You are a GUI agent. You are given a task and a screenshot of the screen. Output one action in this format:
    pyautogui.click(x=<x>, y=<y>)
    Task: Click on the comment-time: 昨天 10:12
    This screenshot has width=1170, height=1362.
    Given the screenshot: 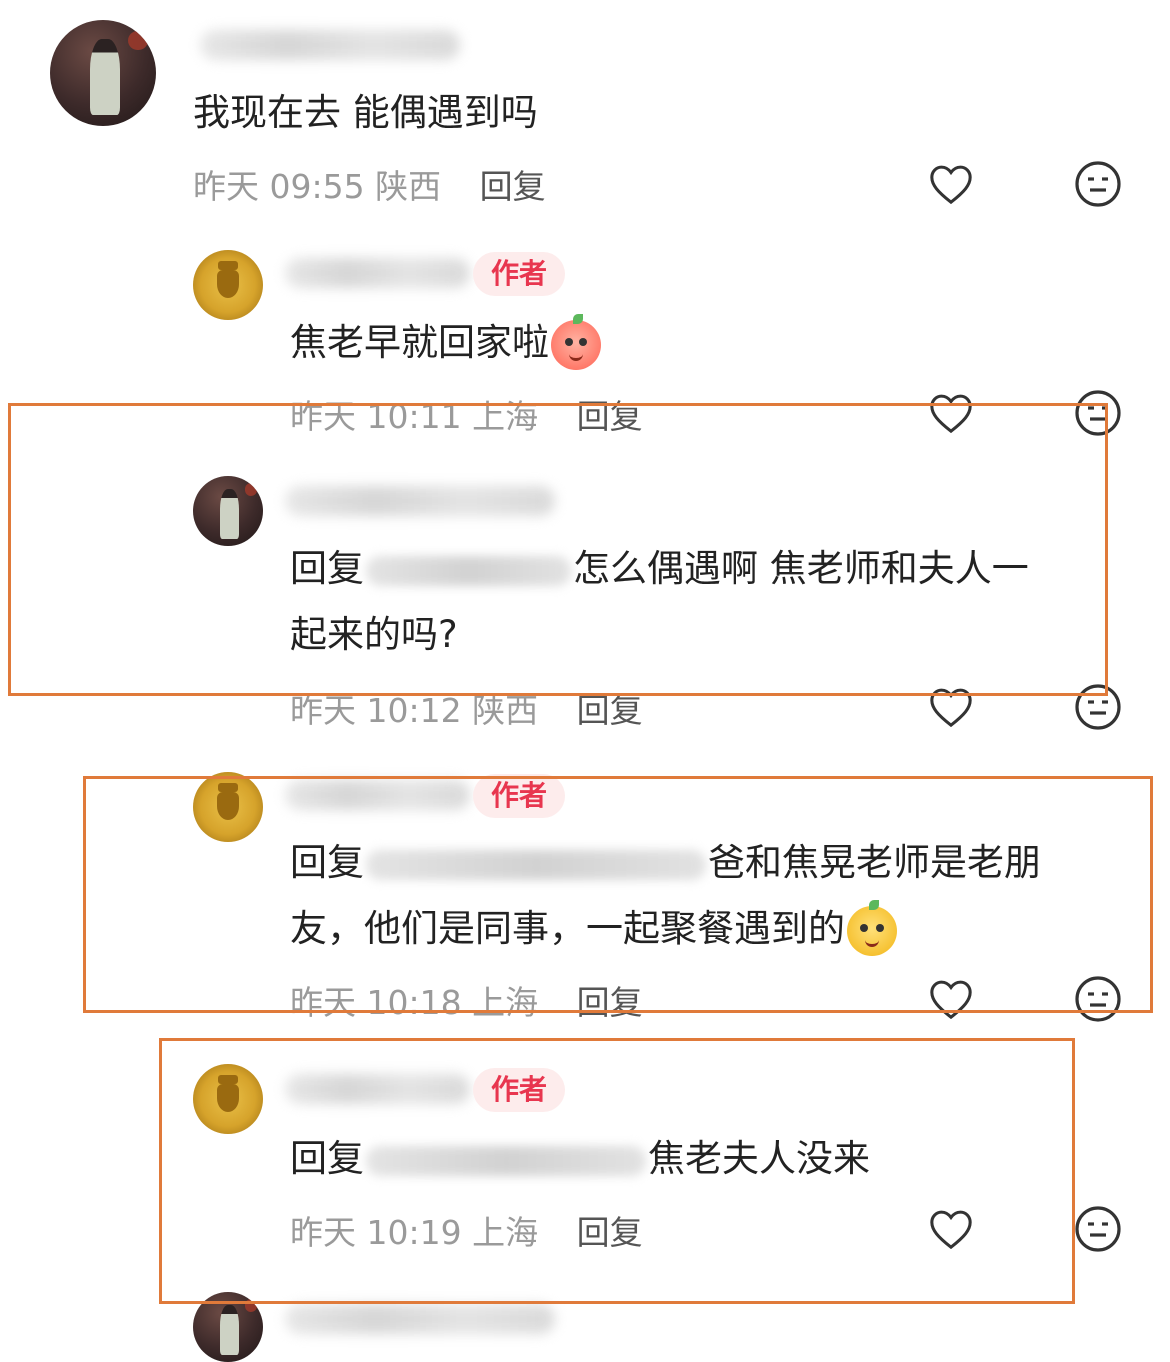 What is the action you would take?
    pyautogui.click(x=376, y=710)
    